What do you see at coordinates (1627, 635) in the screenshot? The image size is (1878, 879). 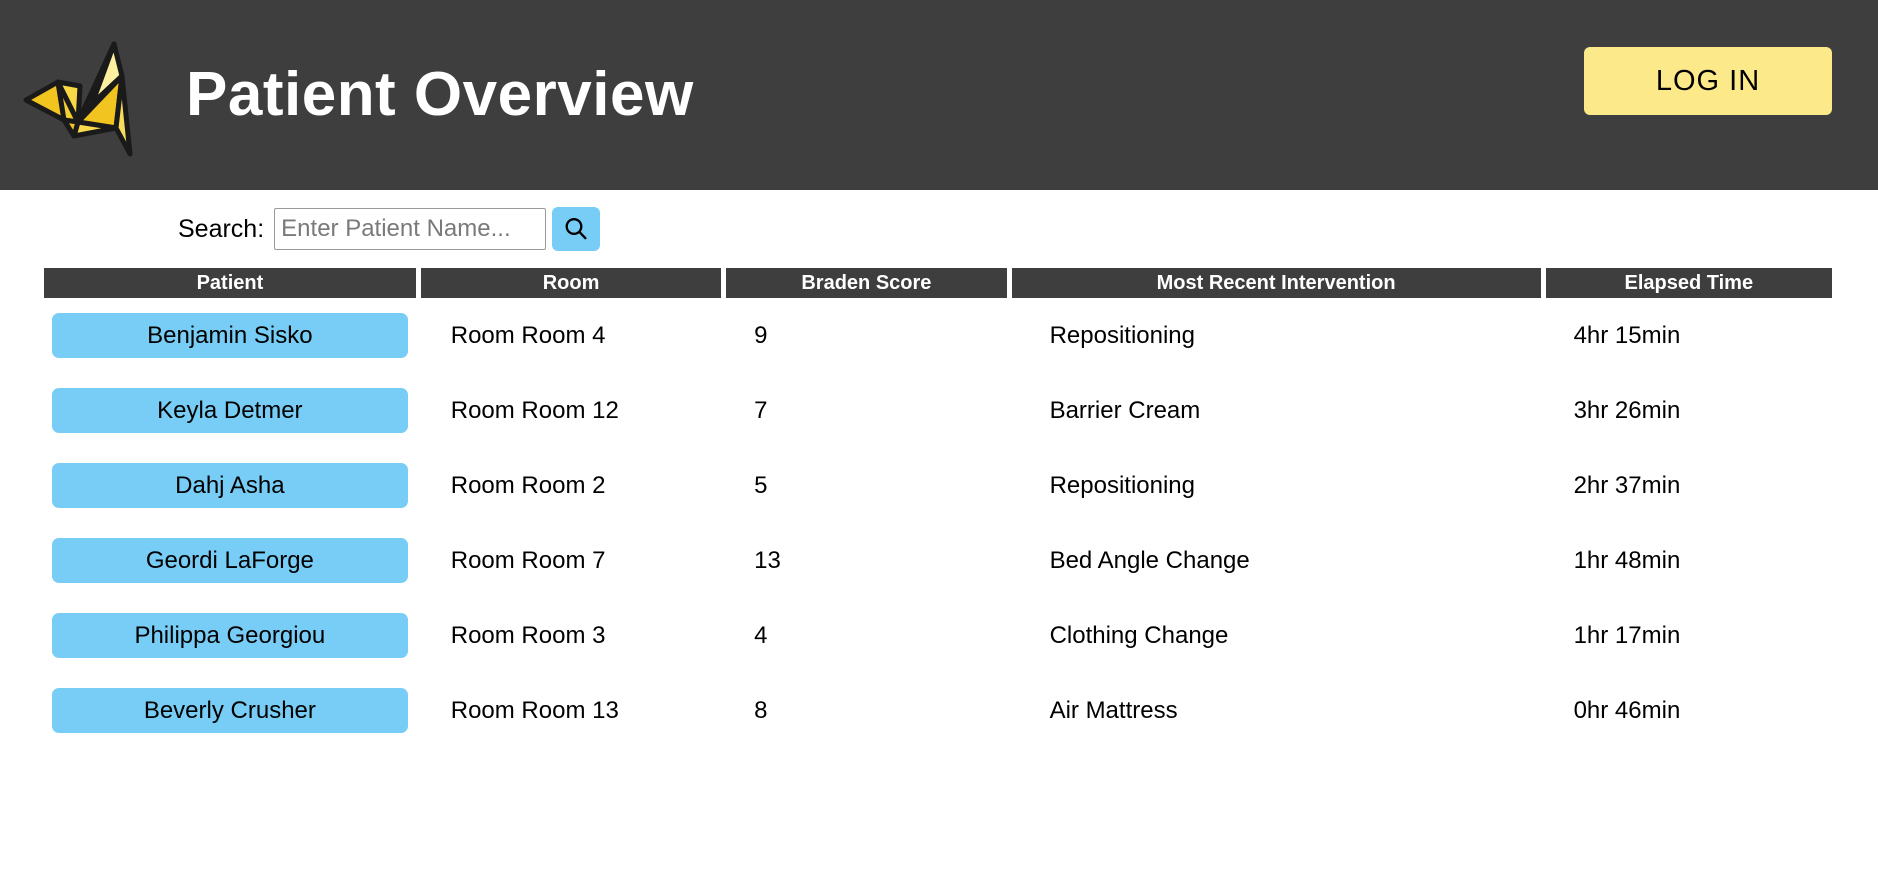 I see `elapsed-time-cell: 1hr 17min` at bounding box center [1627, 635].